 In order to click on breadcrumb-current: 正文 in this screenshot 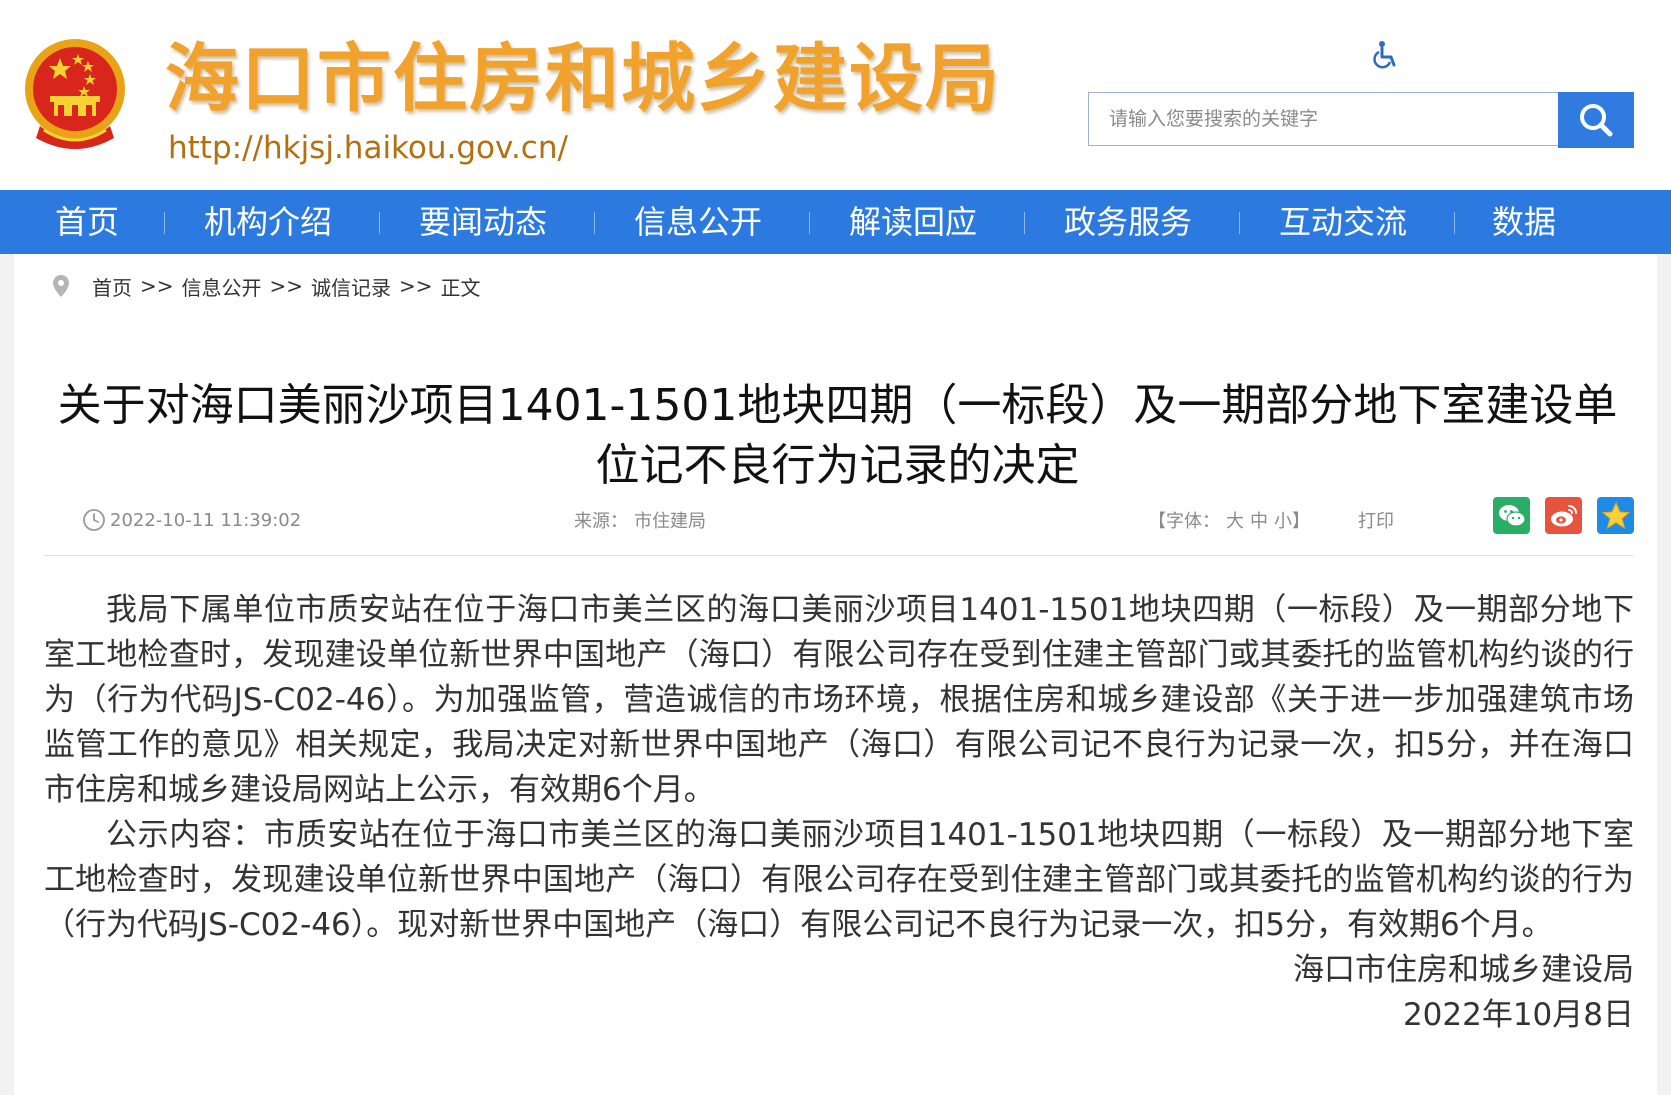, I will do `click(460, 287)`.